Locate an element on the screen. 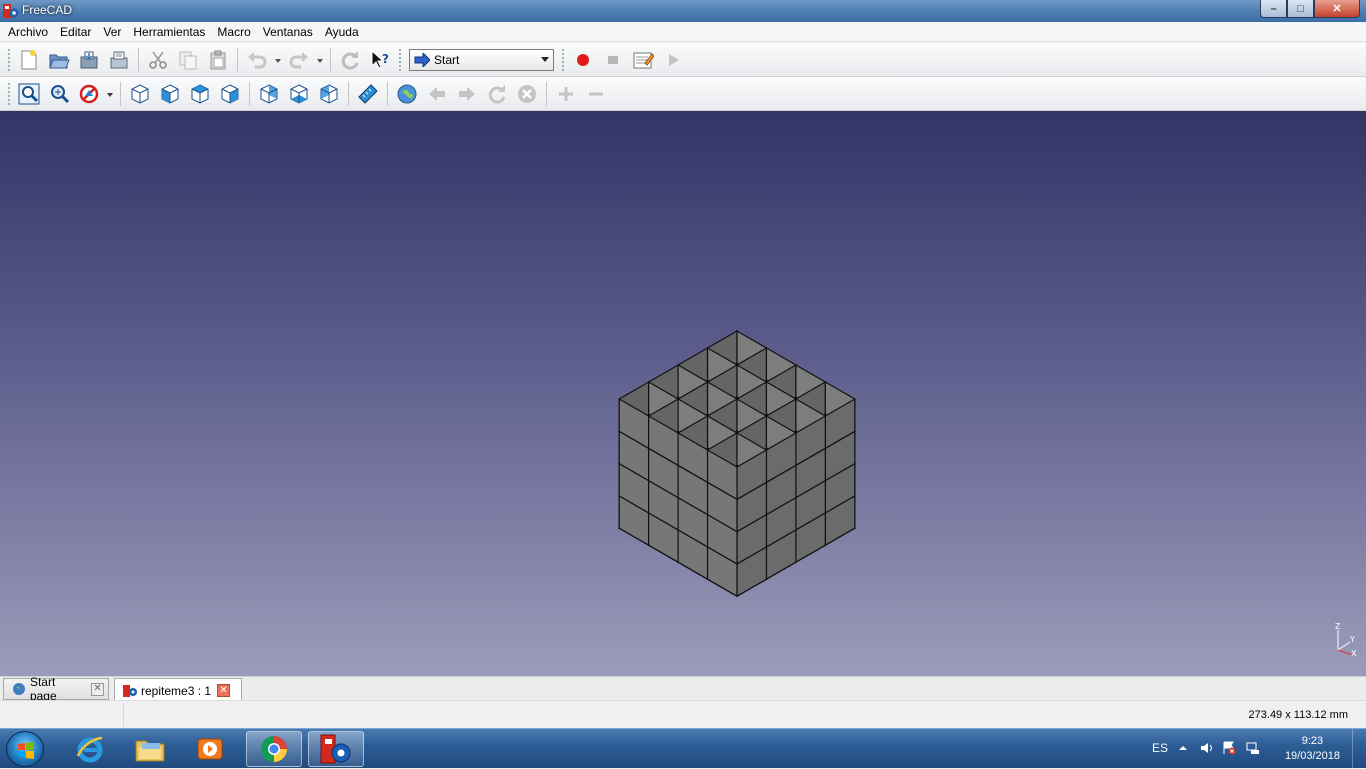 The height and width of the screenshot is (769, 1366). left-view-button is located at coordinates (329, 94).